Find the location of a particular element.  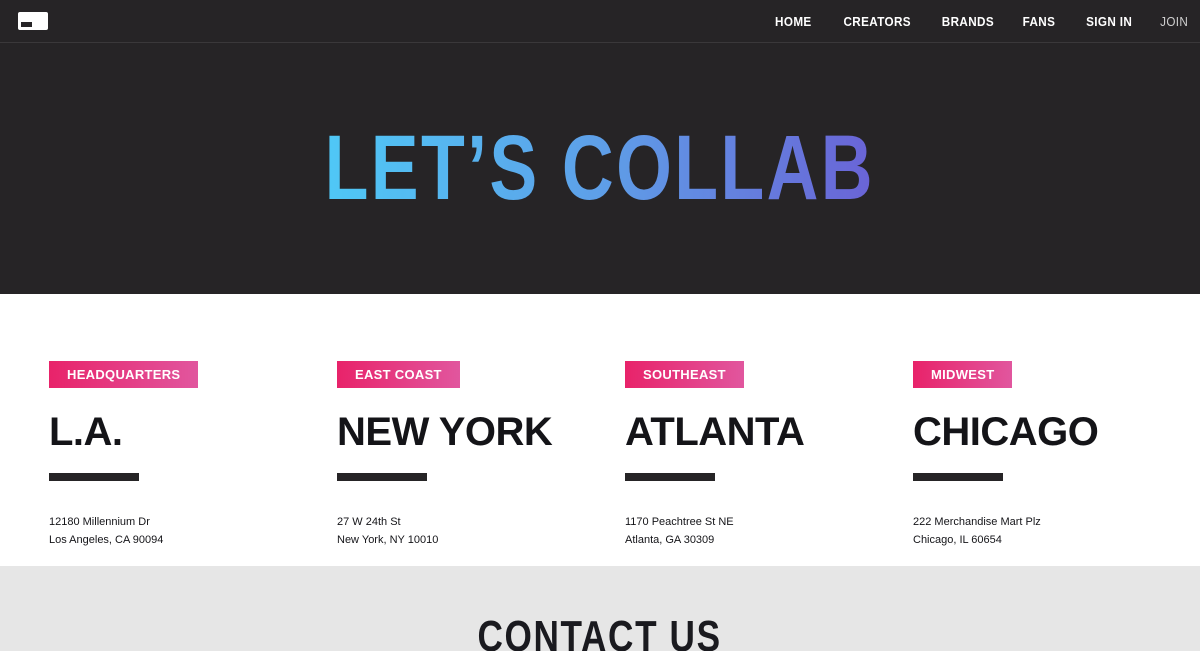

hero-title: LET’S COLLAB is located at coordinates (600, 168).